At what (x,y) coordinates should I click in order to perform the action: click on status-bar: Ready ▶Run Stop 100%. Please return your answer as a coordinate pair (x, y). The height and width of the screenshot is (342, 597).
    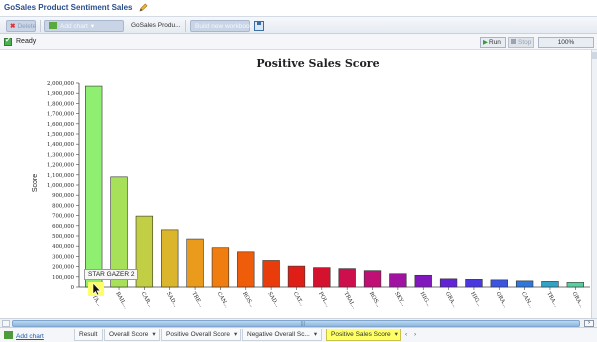
    Looking at the image, I should click on (298, 42).